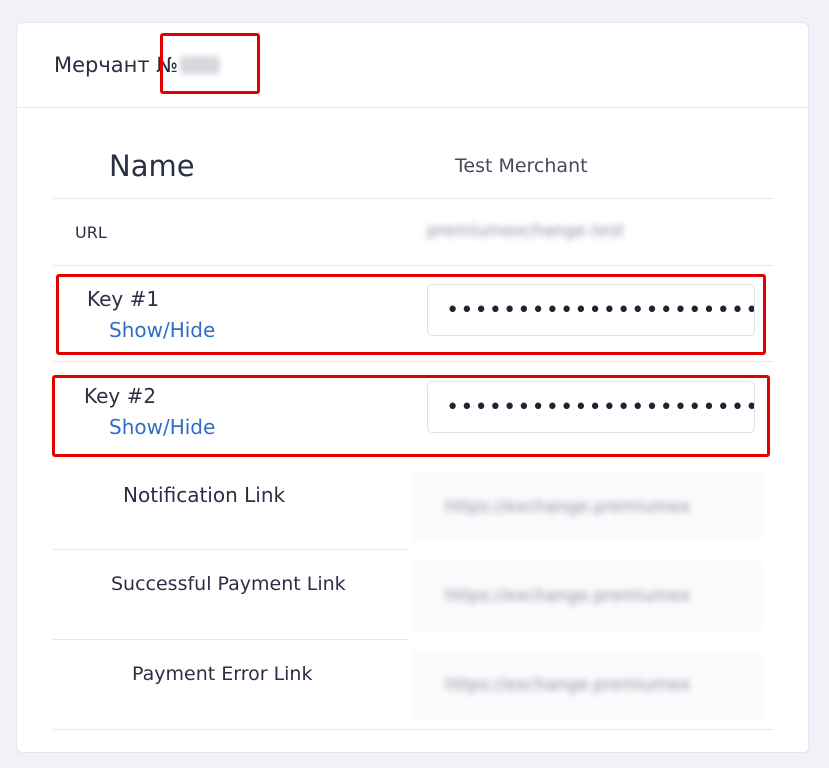 The height and width of the screenshot is (768, 829). Describe the element at coordinates (116, 65) in the screenshot. I see `merchant-title-text: Мерчант №` at that location.